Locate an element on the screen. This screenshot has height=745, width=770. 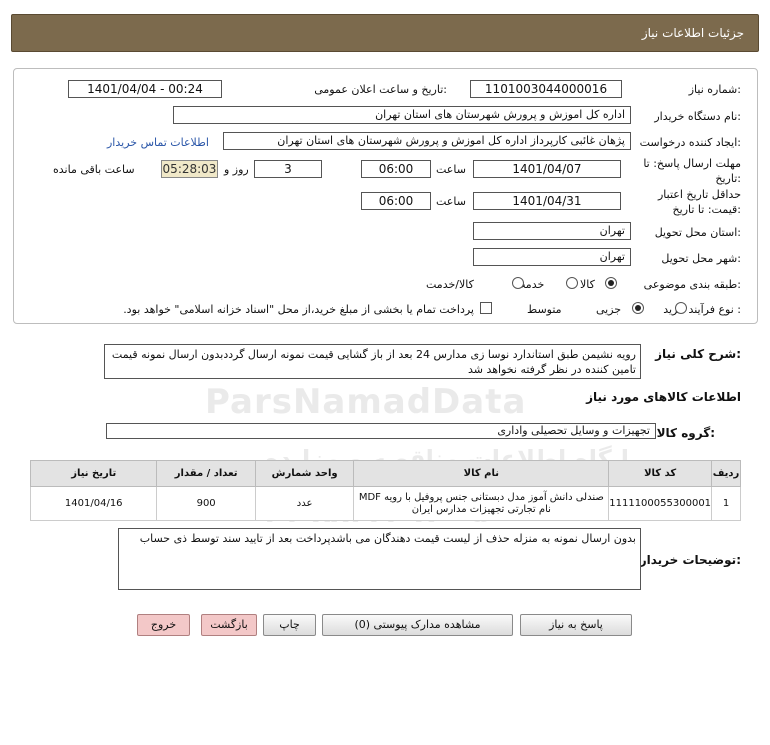
process-radio-minor is located at coordinates (680, 308).